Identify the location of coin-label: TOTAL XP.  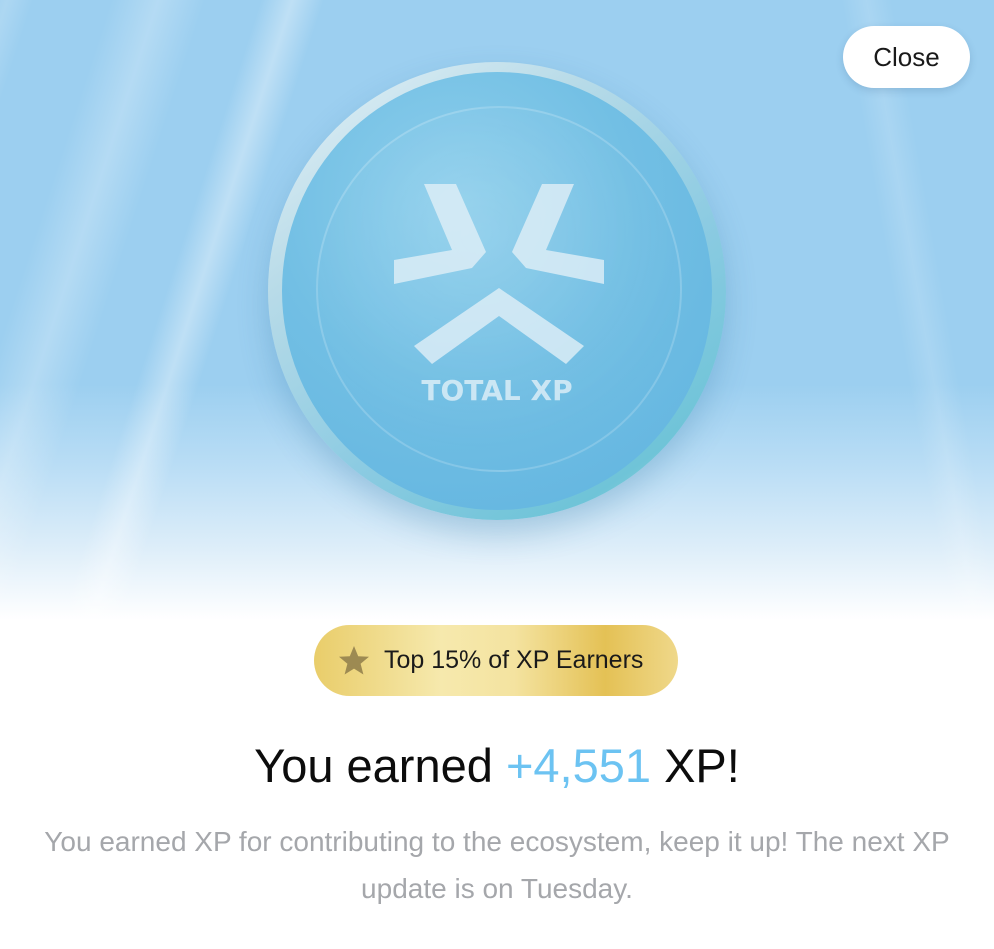
(497, 390).